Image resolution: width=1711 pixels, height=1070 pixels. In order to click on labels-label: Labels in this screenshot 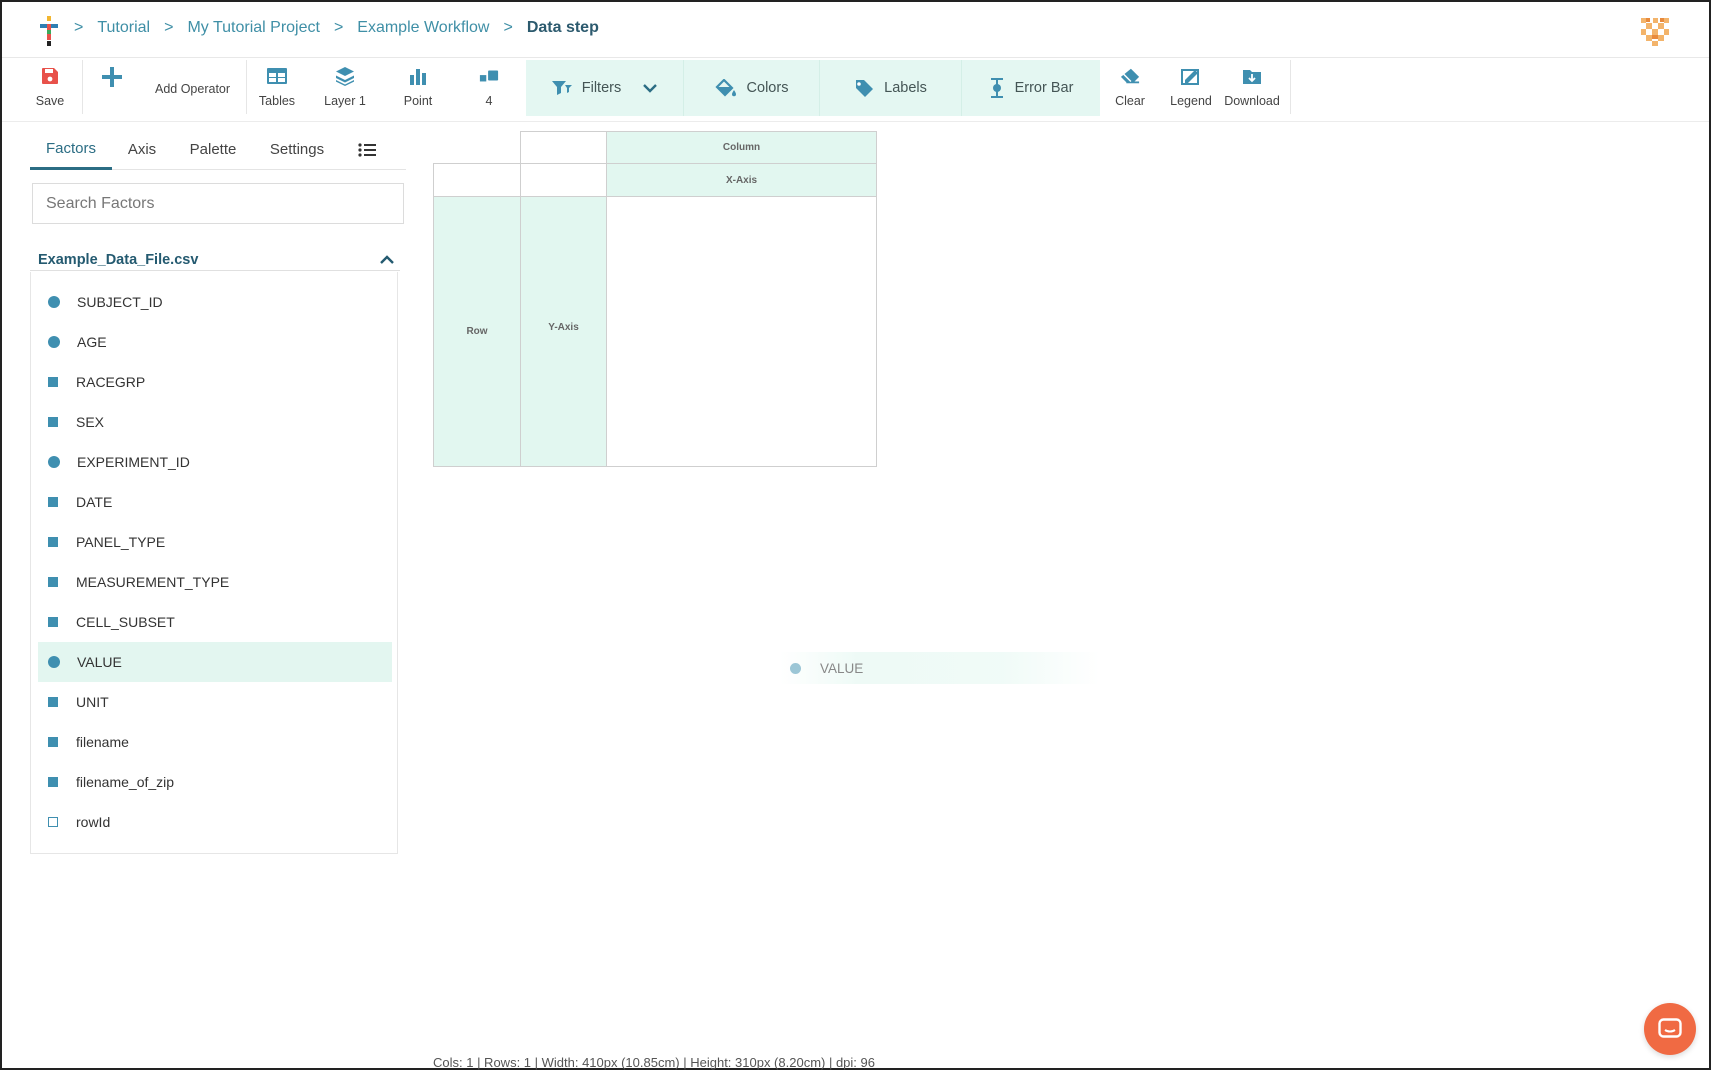, I will do `click(905, 88)`.